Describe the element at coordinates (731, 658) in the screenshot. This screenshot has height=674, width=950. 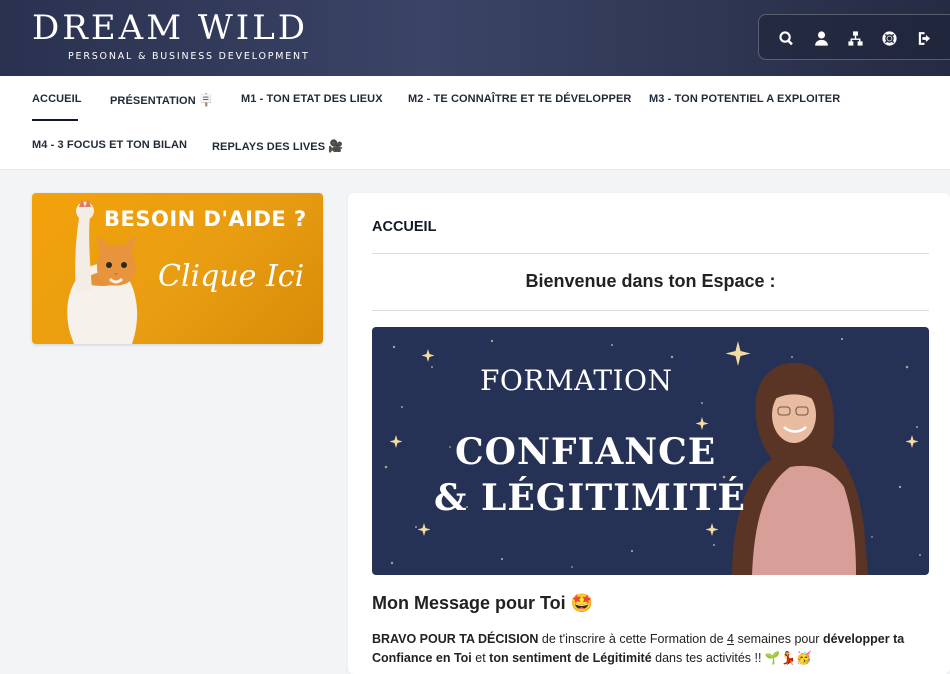
I see `message-text-part: dans tes activités !! 🌱💃🥳` at that location.